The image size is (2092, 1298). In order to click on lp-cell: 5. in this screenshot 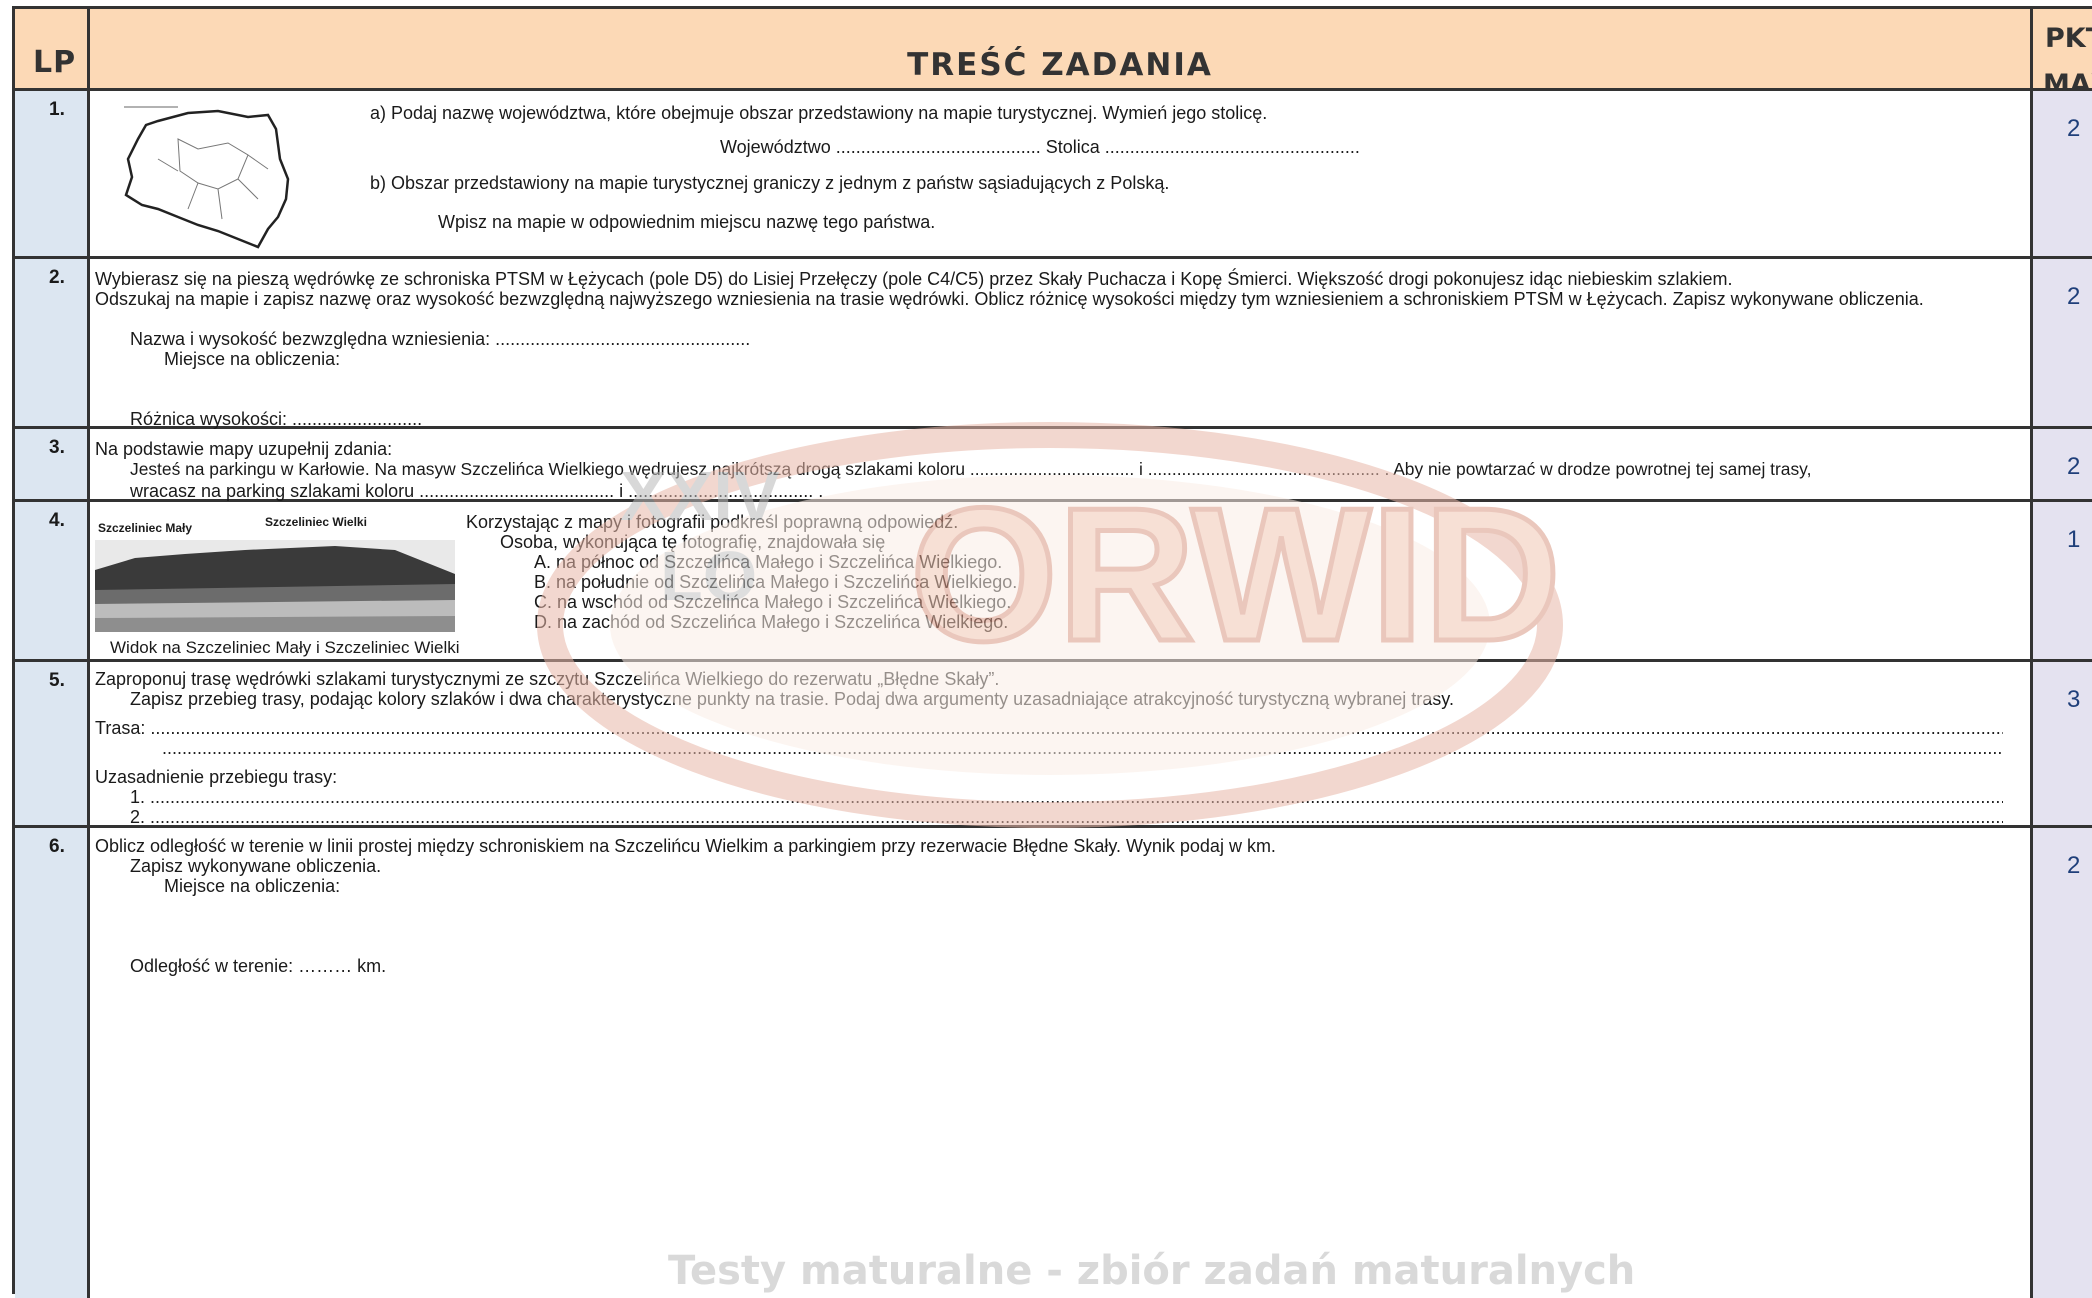, I will do `click(52, 743)`.